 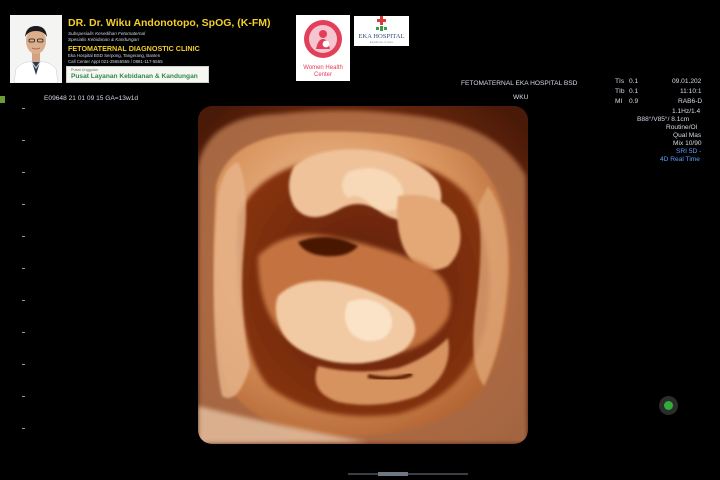 I want to click on settings-line: Mix 10/90, so click(x=687, y=143).